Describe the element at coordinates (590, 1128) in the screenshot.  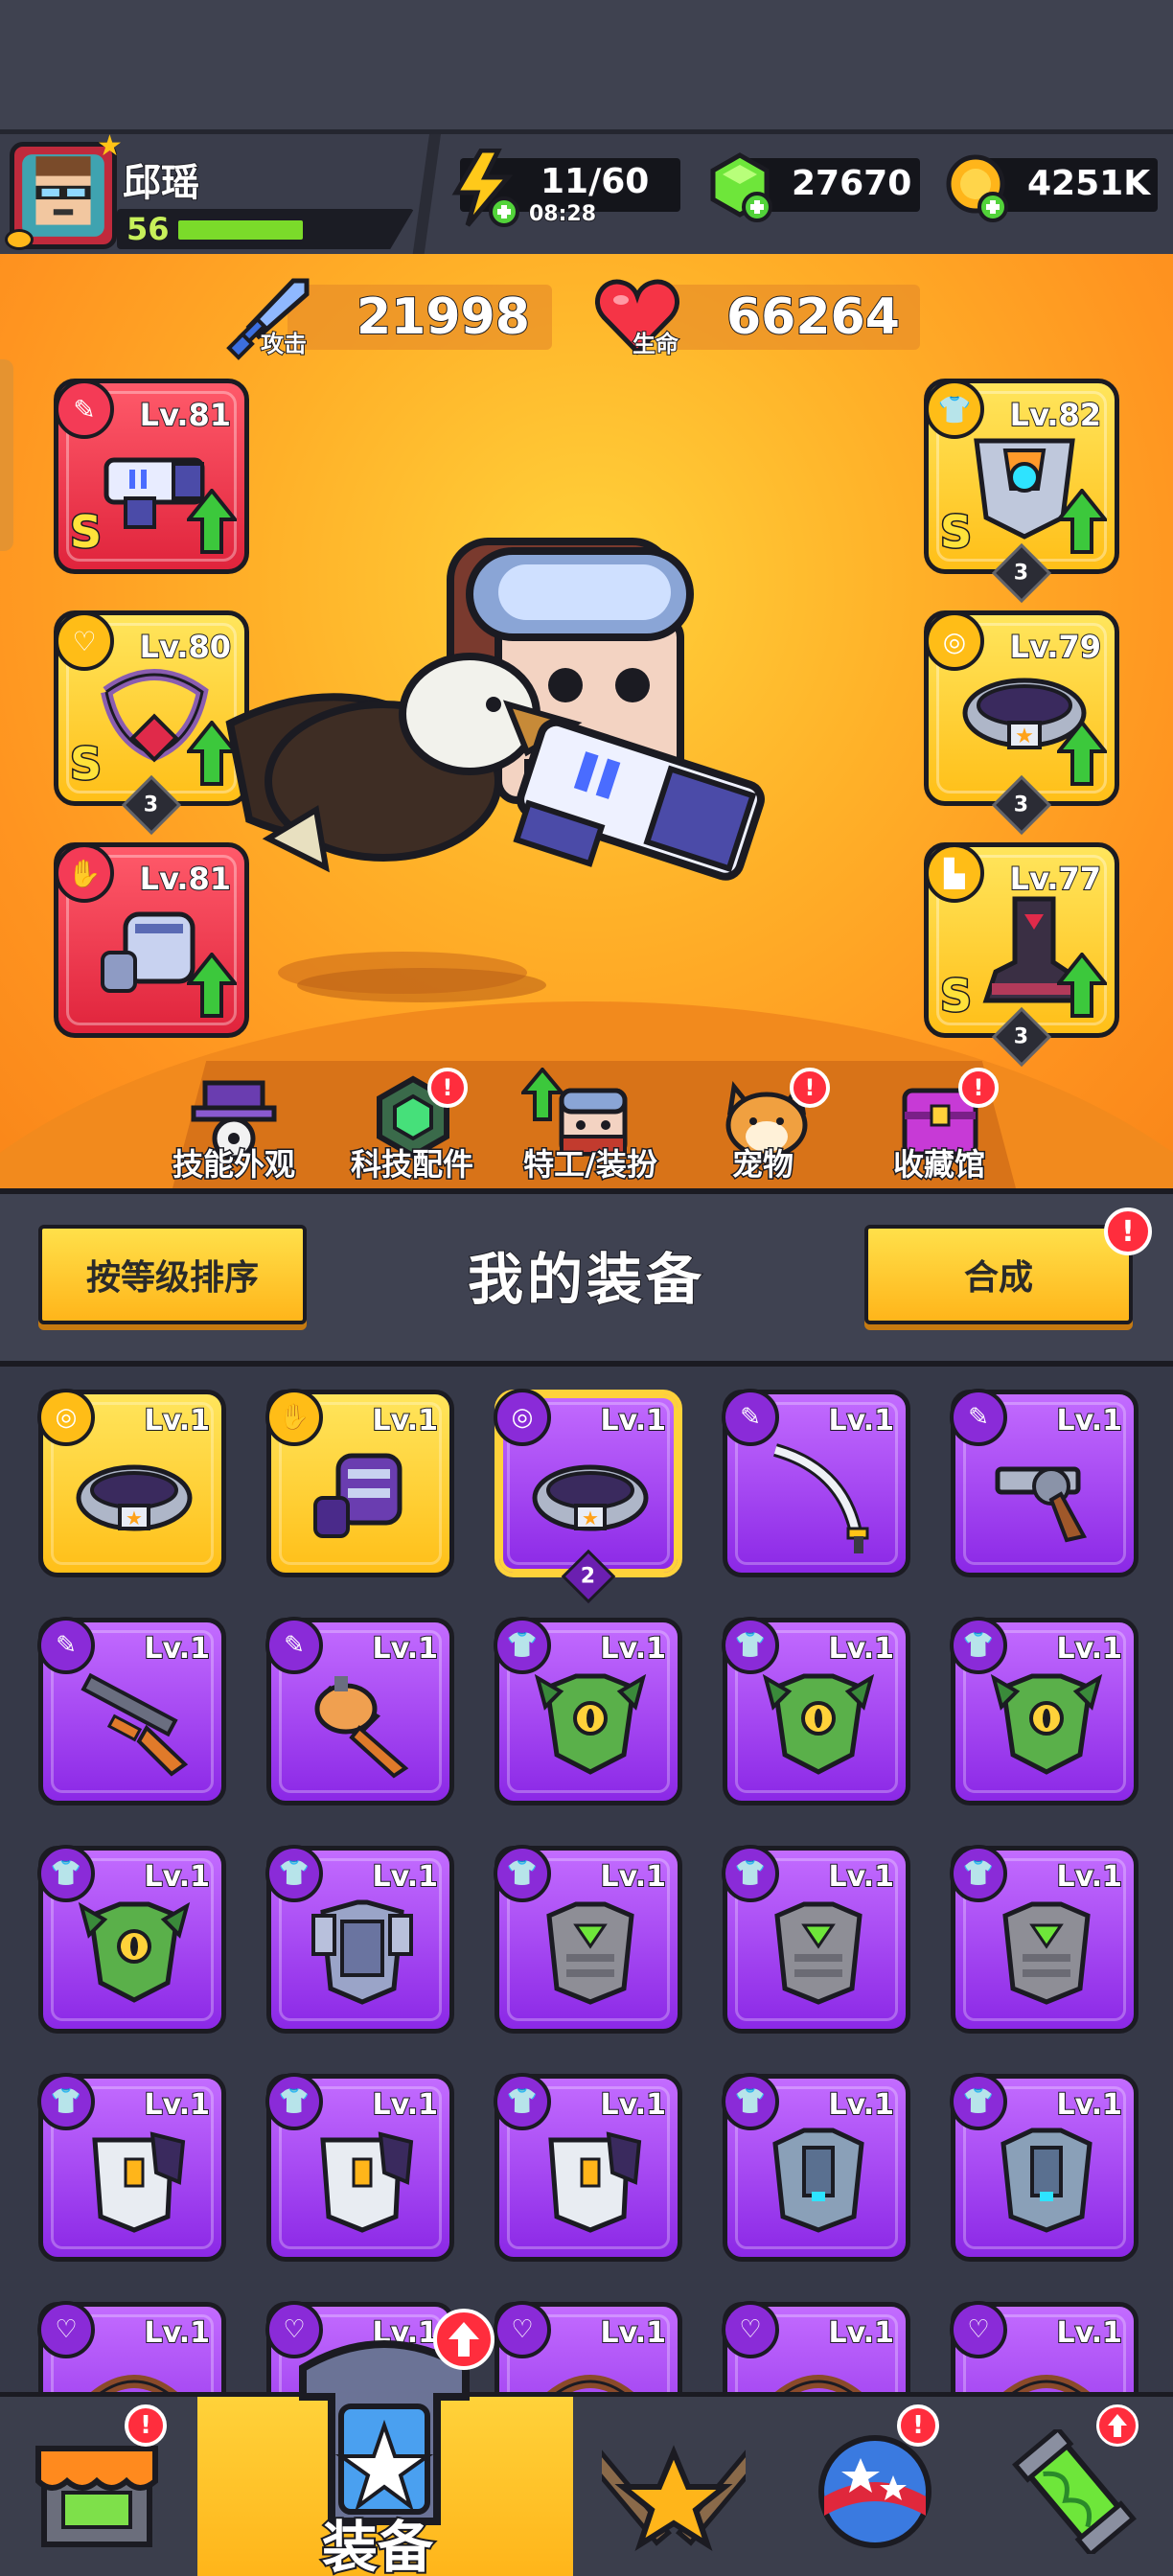
I see `menu-agent-outfit: 特工/装扮` at that location.